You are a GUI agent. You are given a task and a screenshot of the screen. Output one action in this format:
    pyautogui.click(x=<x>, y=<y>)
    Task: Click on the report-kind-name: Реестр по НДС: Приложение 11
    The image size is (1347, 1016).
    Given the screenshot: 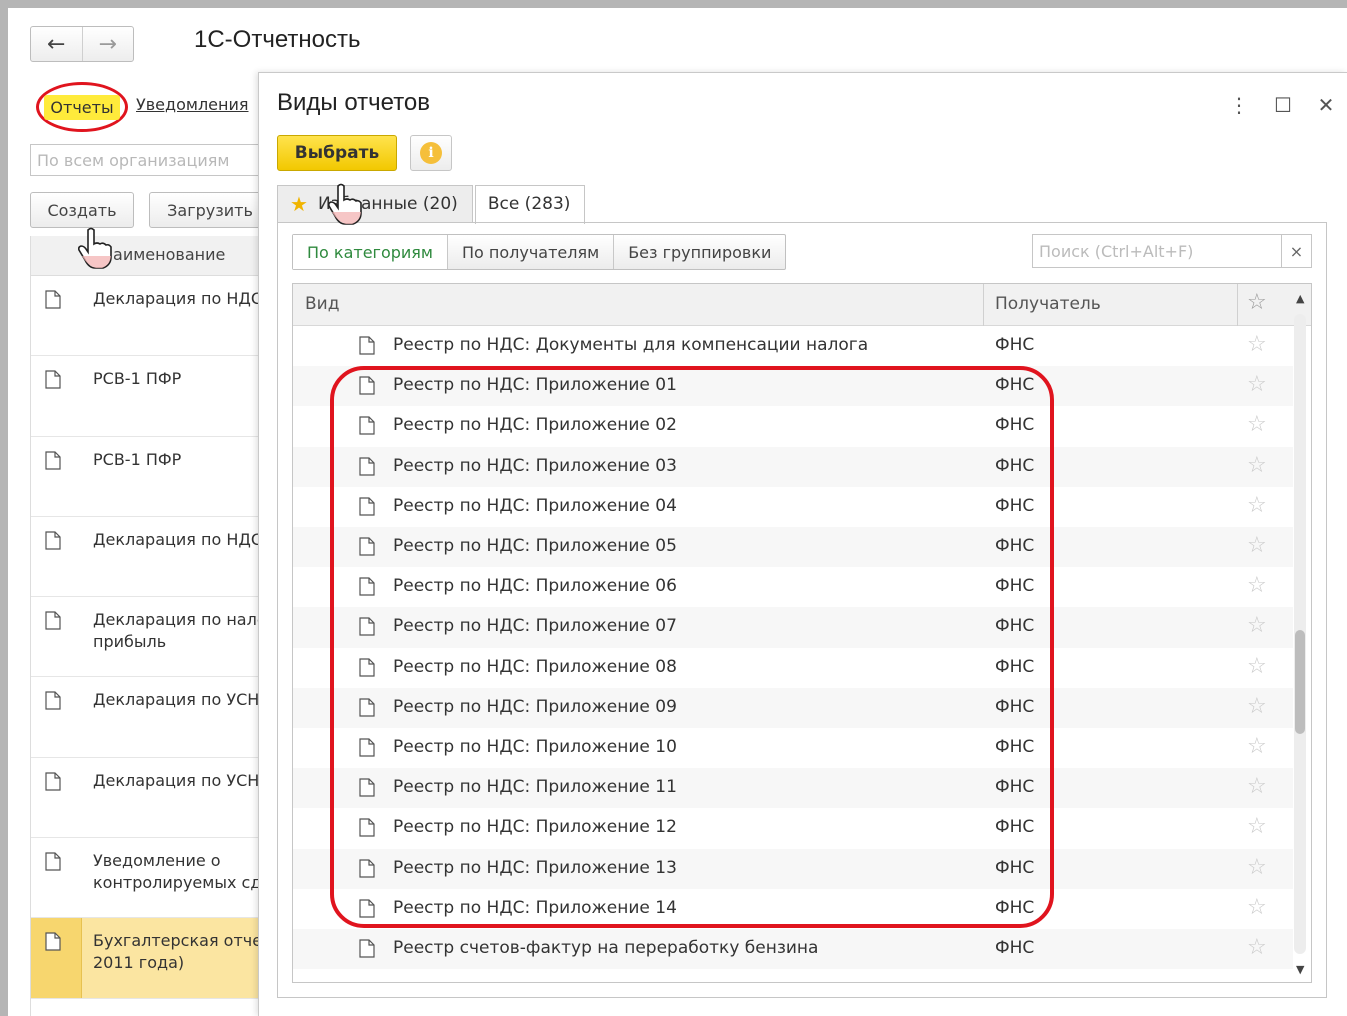 What is the action you would take?
    pyautogui.click(x=535, y=787)
    